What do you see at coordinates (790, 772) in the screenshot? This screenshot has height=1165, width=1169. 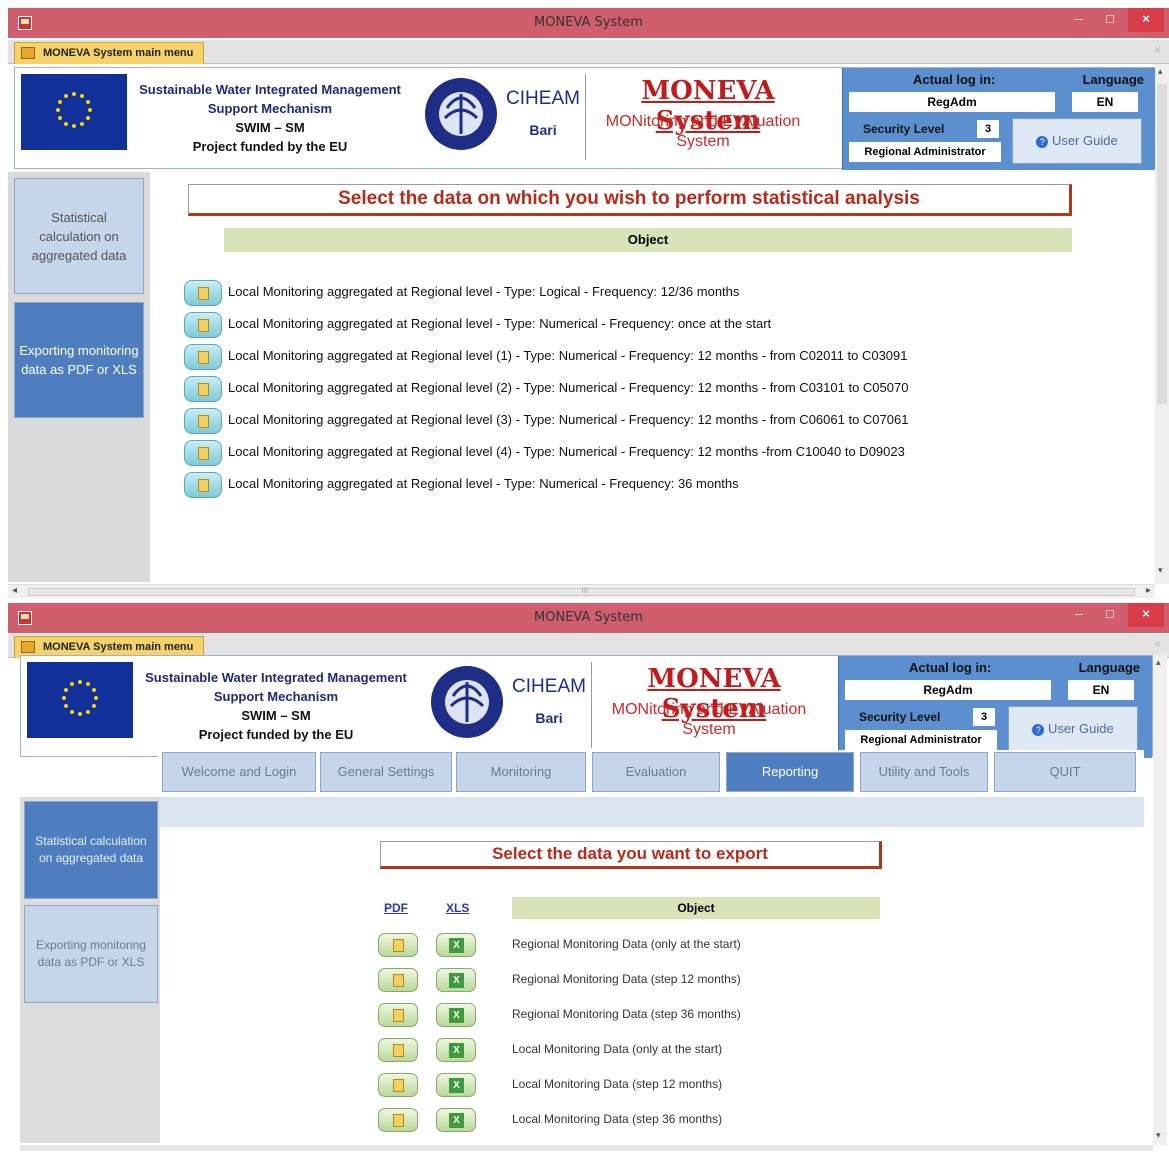 I see `nav-reporting: Reporting` at bounding box center [790, 772].